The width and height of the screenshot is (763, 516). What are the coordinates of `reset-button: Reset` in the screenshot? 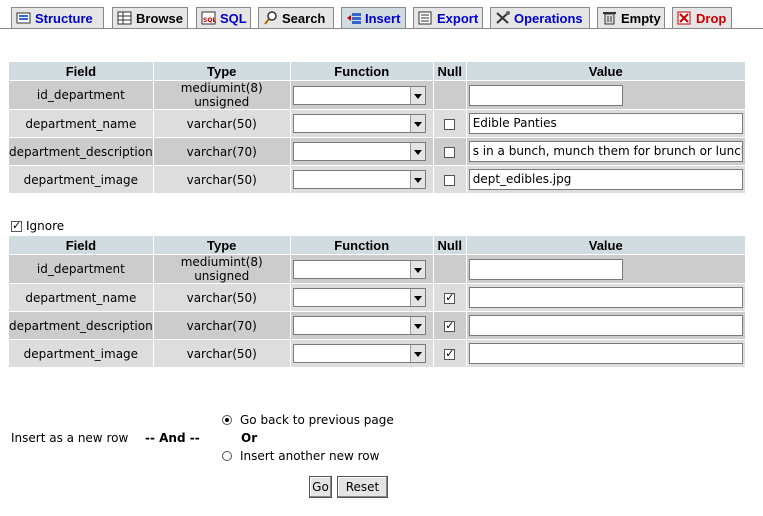 It's located at (362, 487).